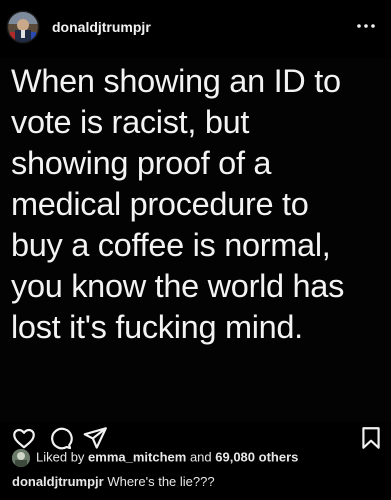 The width and height of the screenshot is (391, 500). Describe the element at coordinates (157, 327) in the screenshot. I see `post-text-line: lost it's fucking mind.` at that location.